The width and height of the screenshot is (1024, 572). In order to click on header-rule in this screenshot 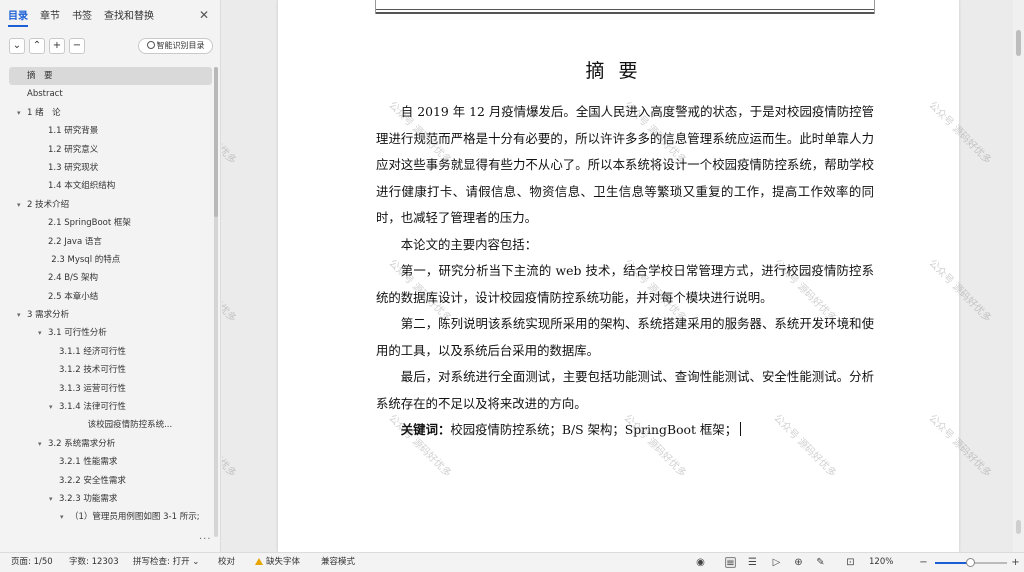, I will do `click(625, 9)`.